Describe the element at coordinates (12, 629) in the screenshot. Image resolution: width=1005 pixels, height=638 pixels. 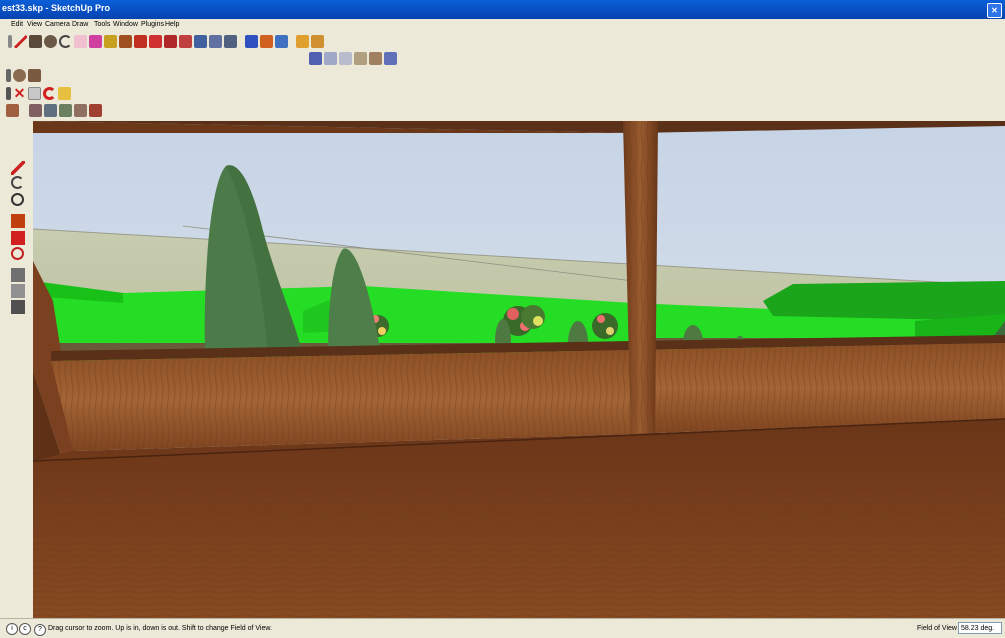
I see `geo-location-icon: i` at that location.